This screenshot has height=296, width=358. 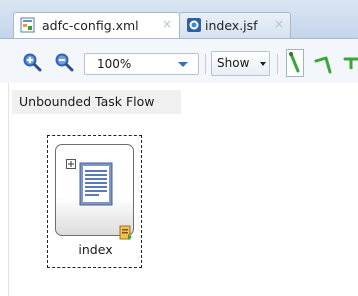 What do you see at coordinates (90, 25) in the screenshot?
I see `tab-label: adfc-config.xml` at bounding box center [90, 25].